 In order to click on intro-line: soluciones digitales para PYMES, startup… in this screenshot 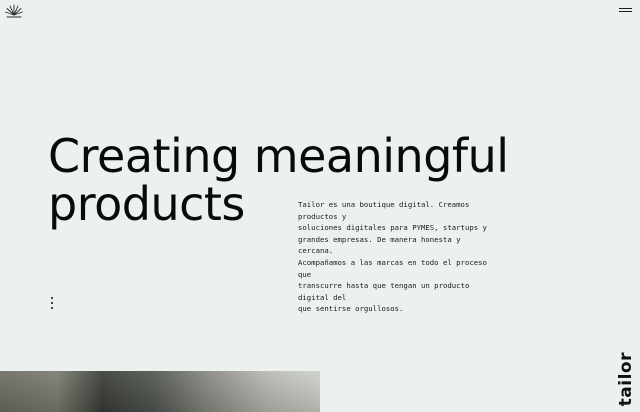, I will do `click(392, 228)`.